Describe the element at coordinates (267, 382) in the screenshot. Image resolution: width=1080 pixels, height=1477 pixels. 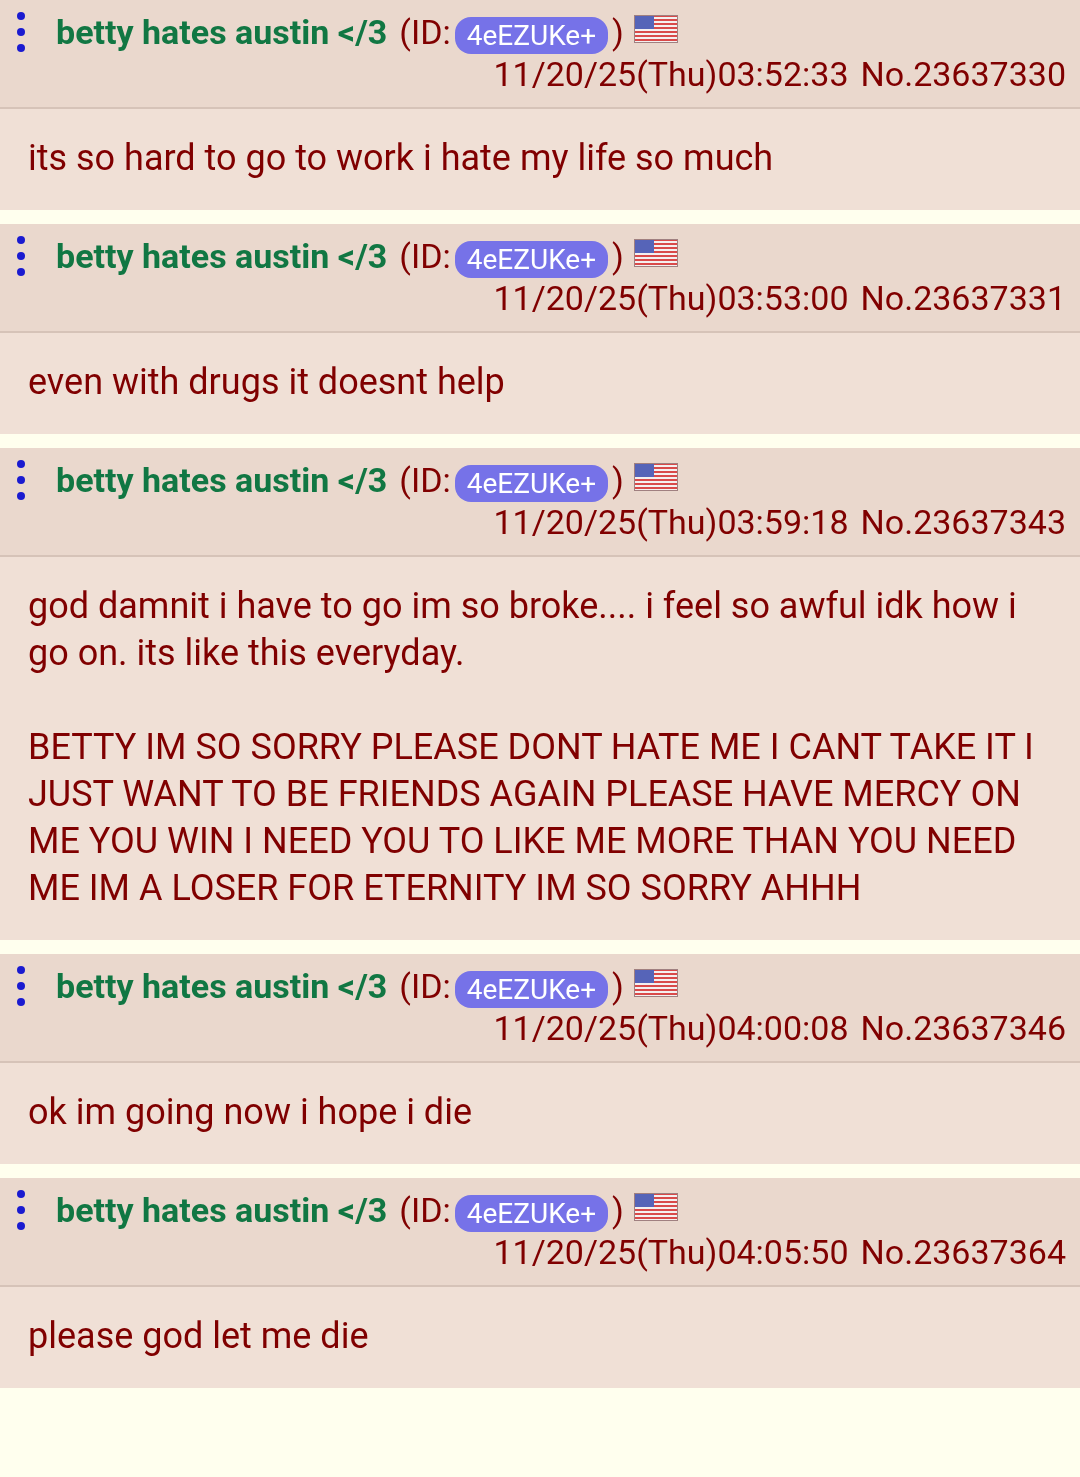
I see `post-text: even with drugs it doesnt help` at that location.